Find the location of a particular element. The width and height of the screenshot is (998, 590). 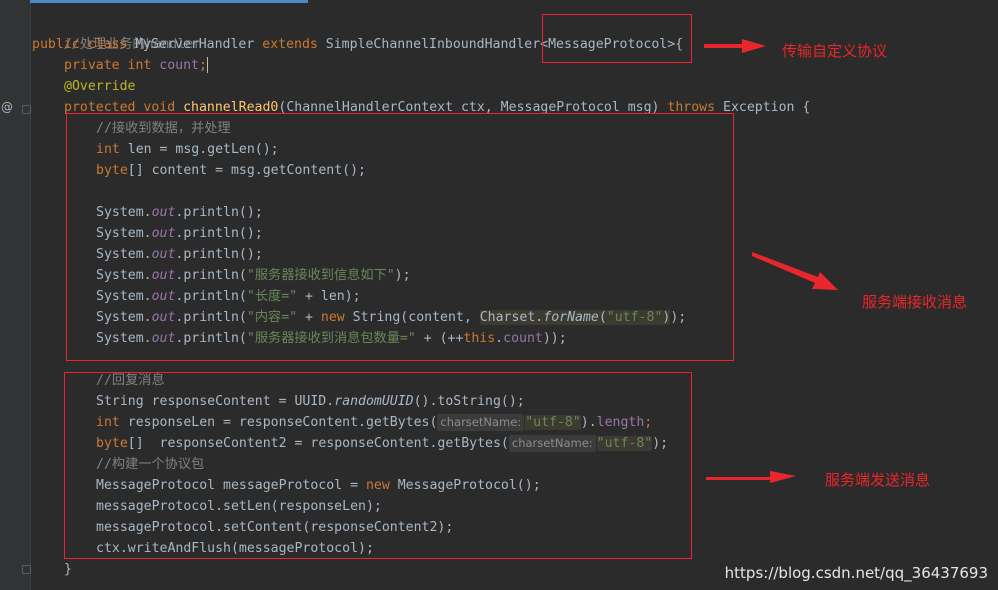

annotation-arrows is located at coordinates (771, 261).